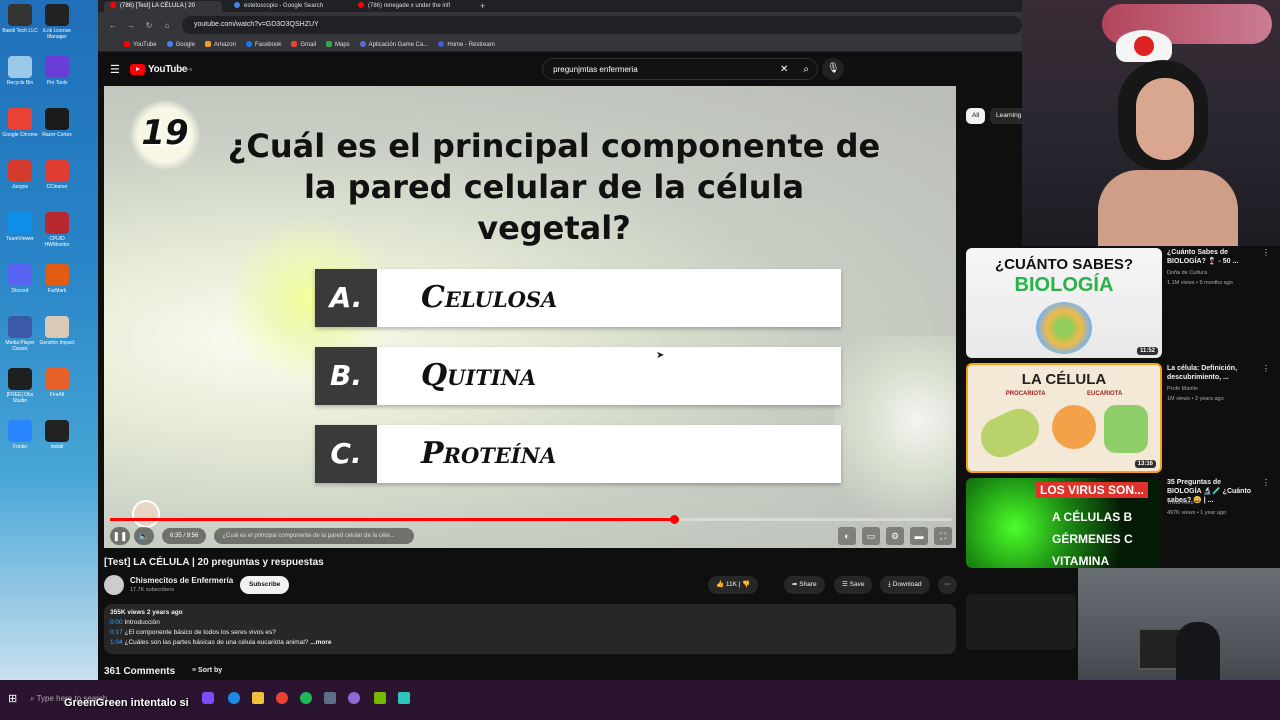  What do you see at coordinates (163, 6) in the screenshot?
I see `tab-youtube: (786) [Test] LA CÉLULA | 20` at bounding box center [163, 6].